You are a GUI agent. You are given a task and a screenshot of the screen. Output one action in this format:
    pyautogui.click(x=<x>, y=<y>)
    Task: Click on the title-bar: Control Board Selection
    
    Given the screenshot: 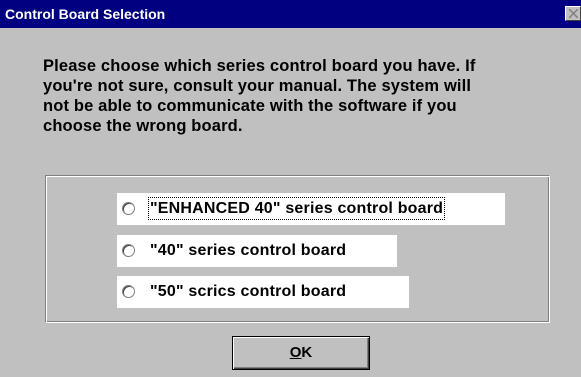 What is the action you would take?
    pyautogui.click(x=290, y=14)
    